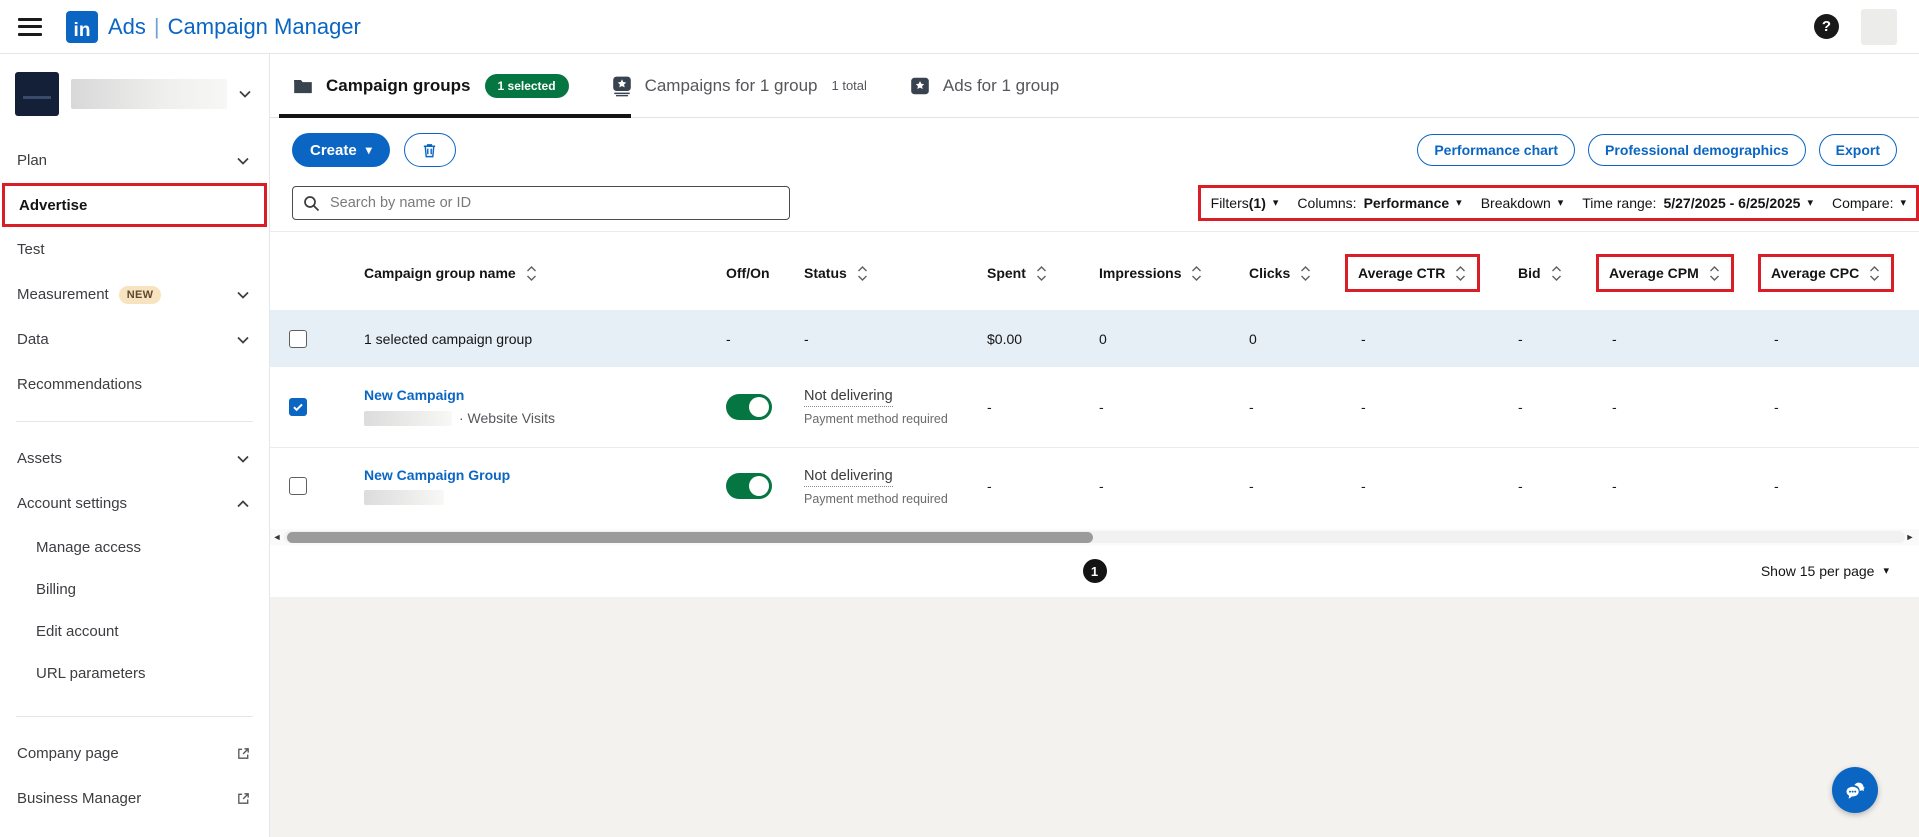  What do you see at coordinates (134, 753) in the screenshot?
I see `sidebar-item-company-page: Company page` at bounding box center [134, 753].